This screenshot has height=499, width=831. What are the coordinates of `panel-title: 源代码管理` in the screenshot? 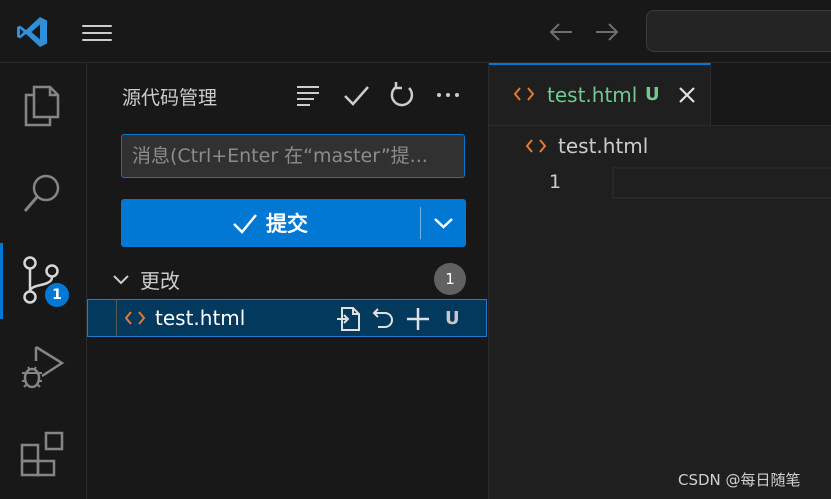 It's located at (170, 98).